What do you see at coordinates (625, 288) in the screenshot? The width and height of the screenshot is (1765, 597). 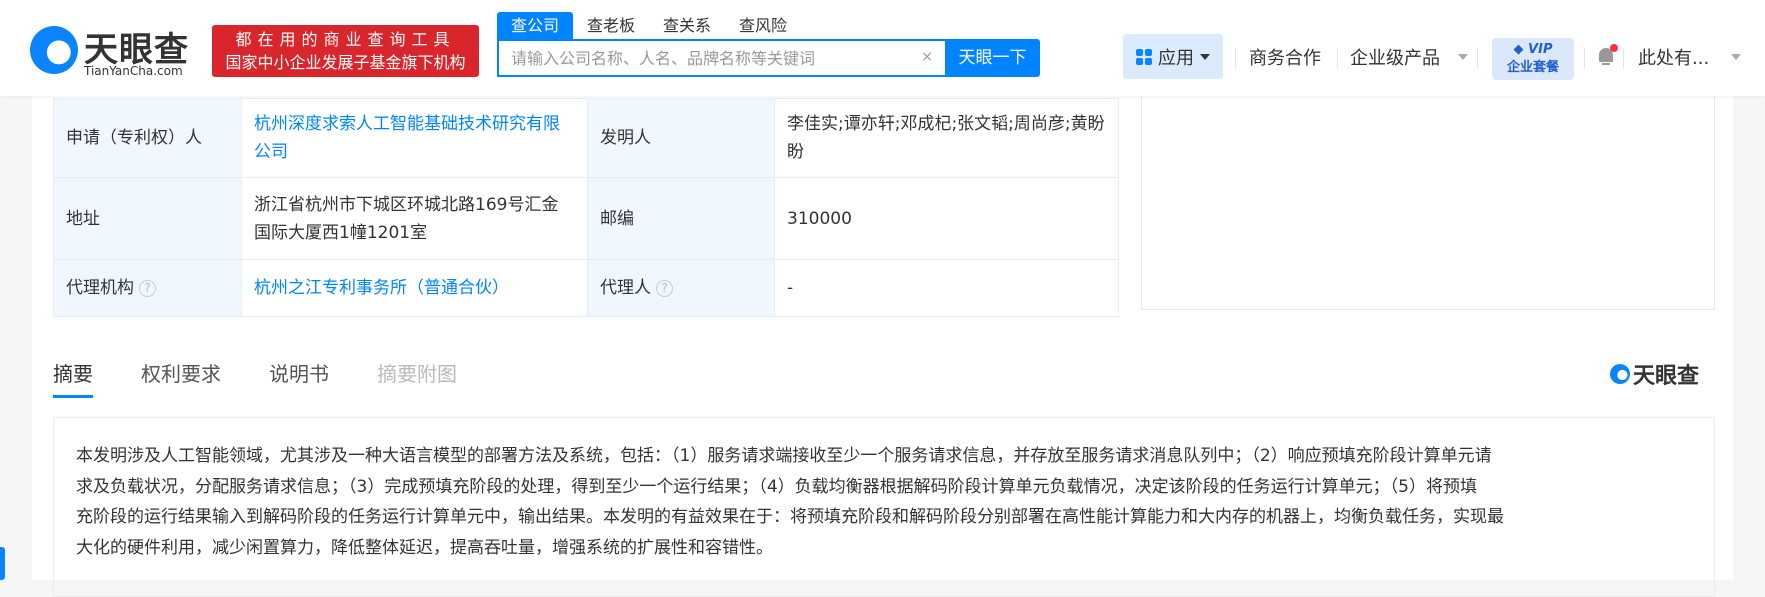 I see `agent-label: 代理人` at bounding box center [625, 288].